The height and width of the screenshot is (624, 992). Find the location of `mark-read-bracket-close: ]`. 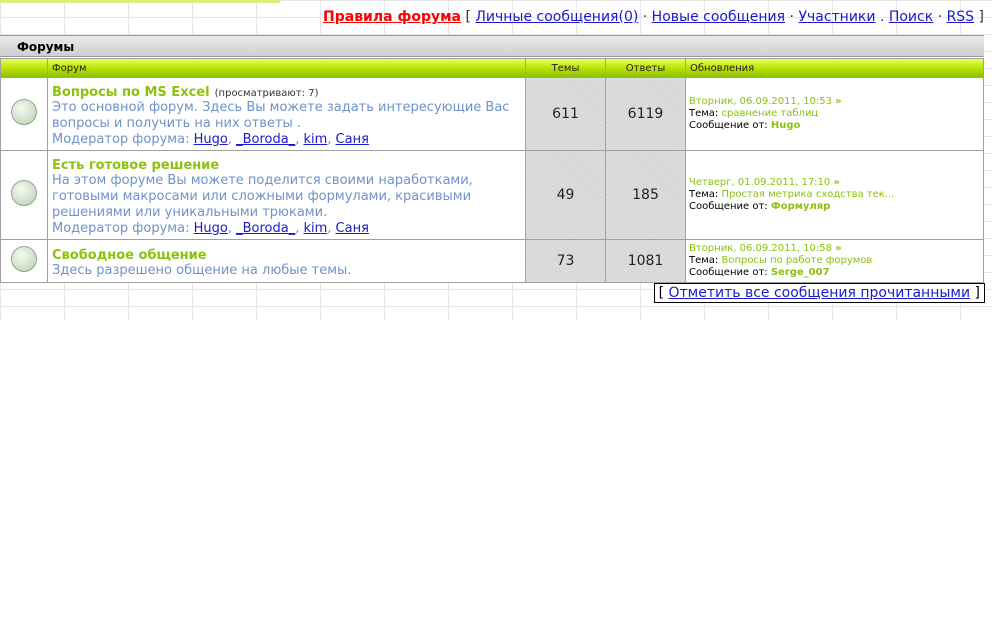

mark-read-bracket-close: ] is located at coordinates (977, 293).